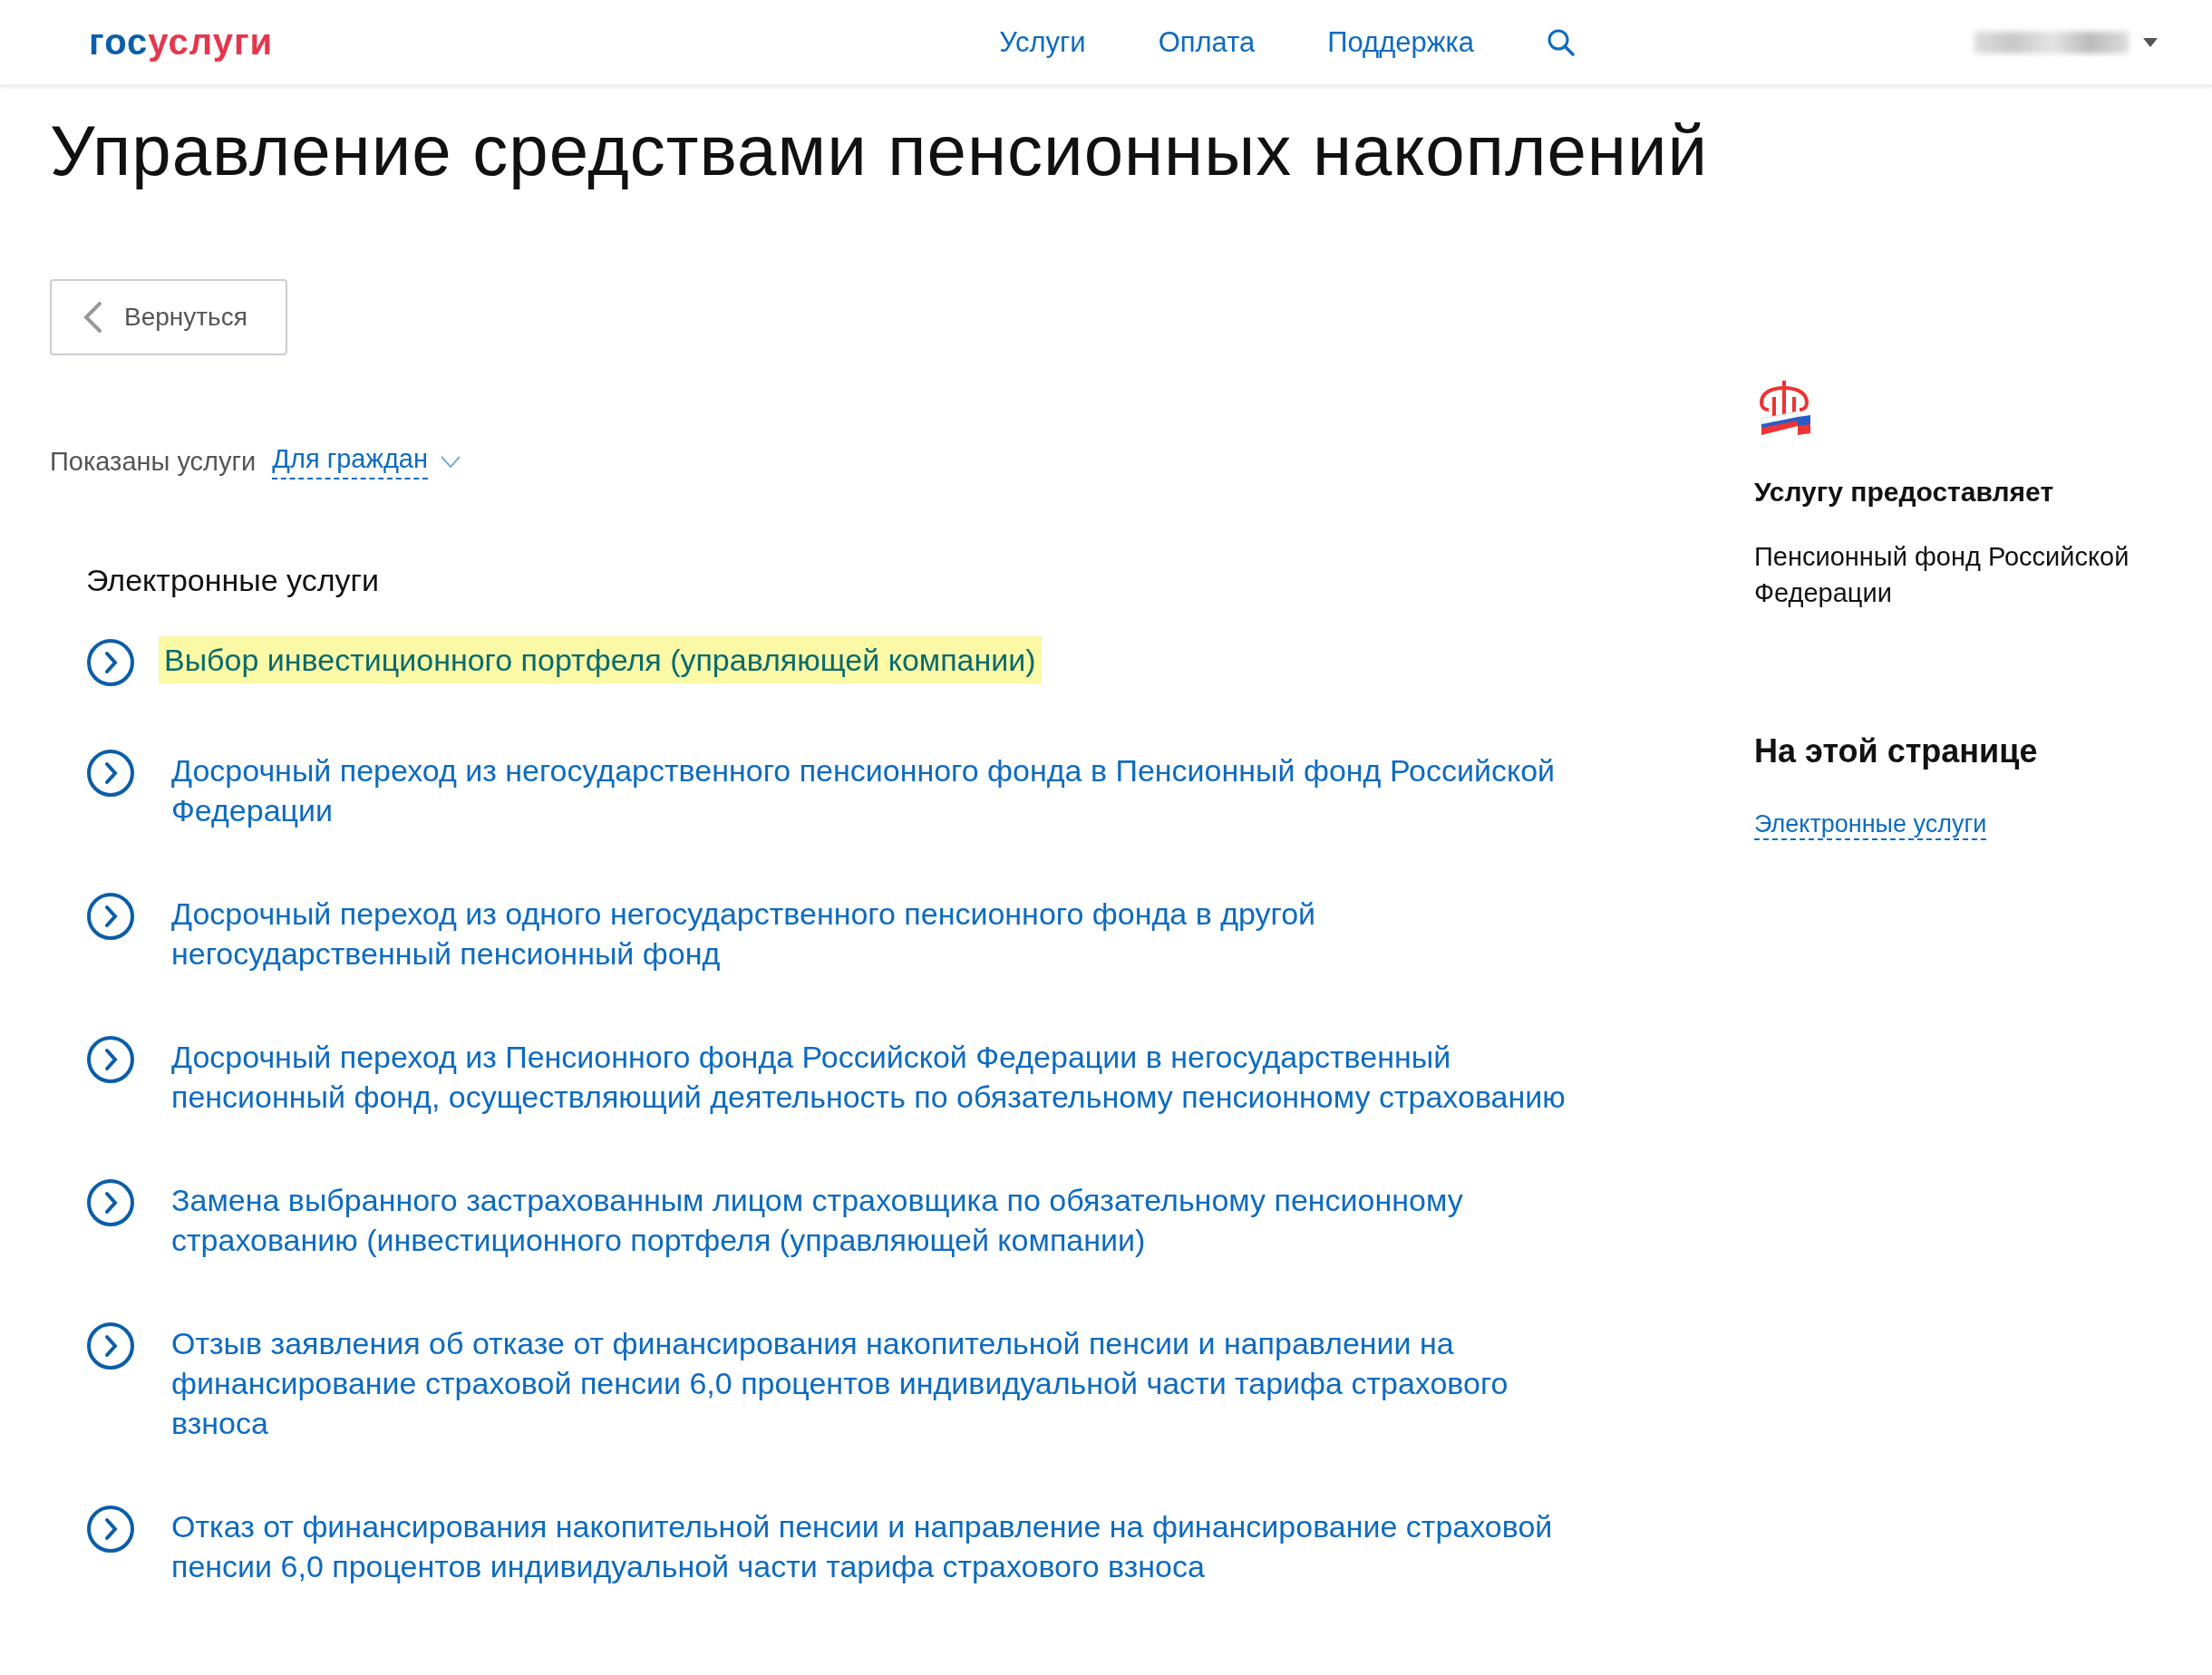  What do you see at coordinates (92, 317) in the screenshot?
I see `chevron-left-icon` at bounding box center [92, 317].